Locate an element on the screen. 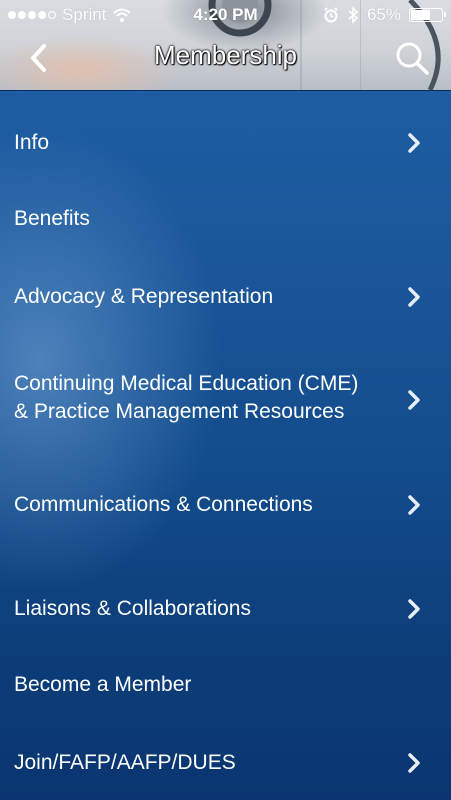 The width and height of the screenshot is (451, 800). battery-icon is located at coordinates (427, 15).